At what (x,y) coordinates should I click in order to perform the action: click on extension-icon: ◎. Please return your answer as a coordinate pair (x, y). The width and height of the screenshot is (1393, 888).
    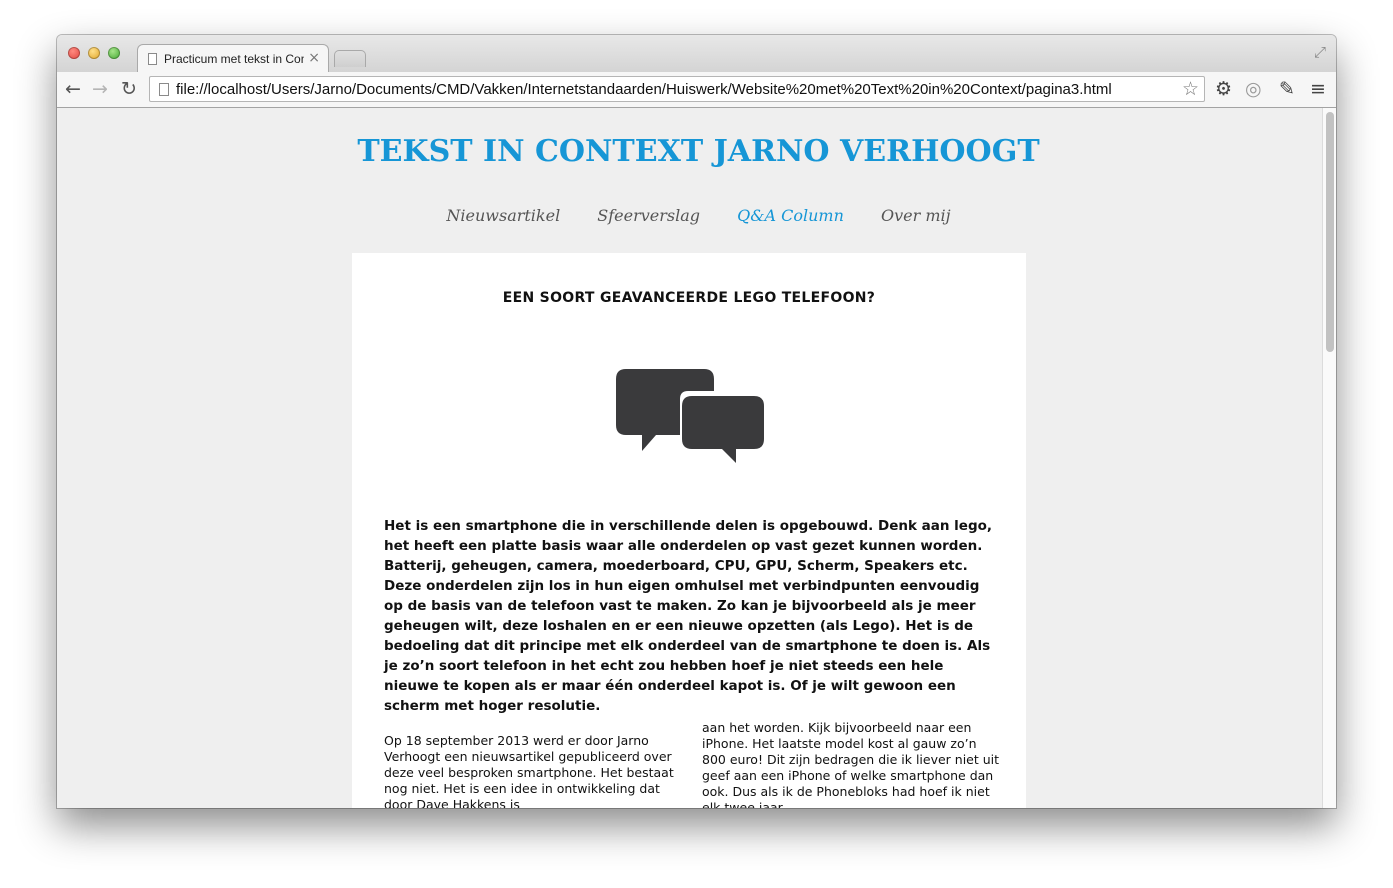
    Looking at the image, I should click on (1253, 89).